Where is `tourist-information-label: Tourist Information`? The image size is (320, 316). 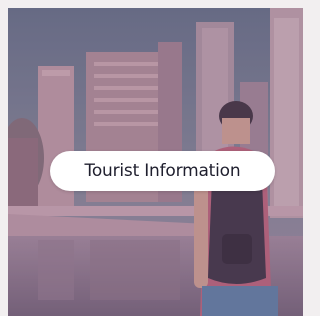
tourist-information-label: Tourist Information is located at coordinates (162, 171).